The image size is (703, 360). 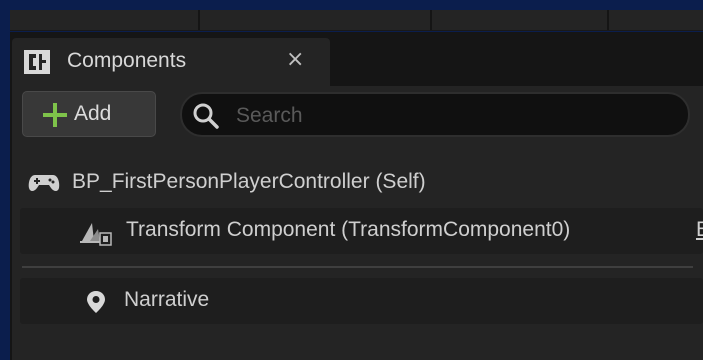 I want to click on add-button-label: Add, so click(x=93, y=113).